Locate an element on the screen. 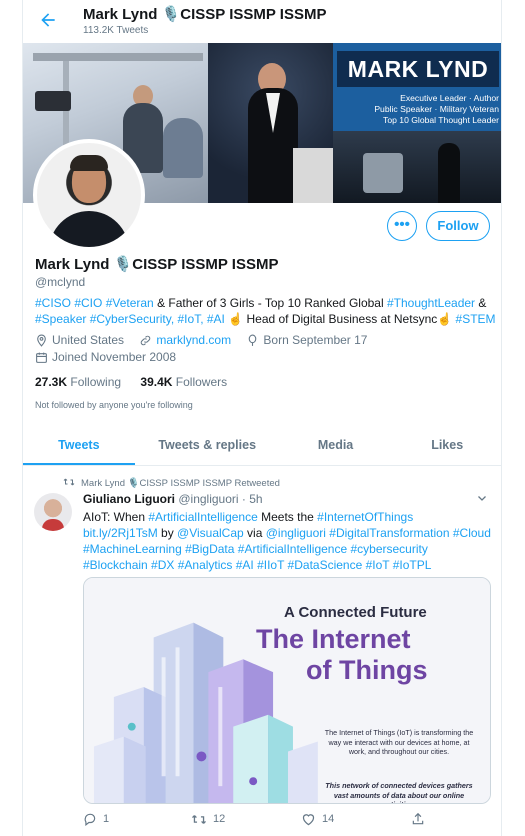 The width and height of the screenshot is (525, 836). joined-text: Joined November 2008 is located at coordinates (114, 357).